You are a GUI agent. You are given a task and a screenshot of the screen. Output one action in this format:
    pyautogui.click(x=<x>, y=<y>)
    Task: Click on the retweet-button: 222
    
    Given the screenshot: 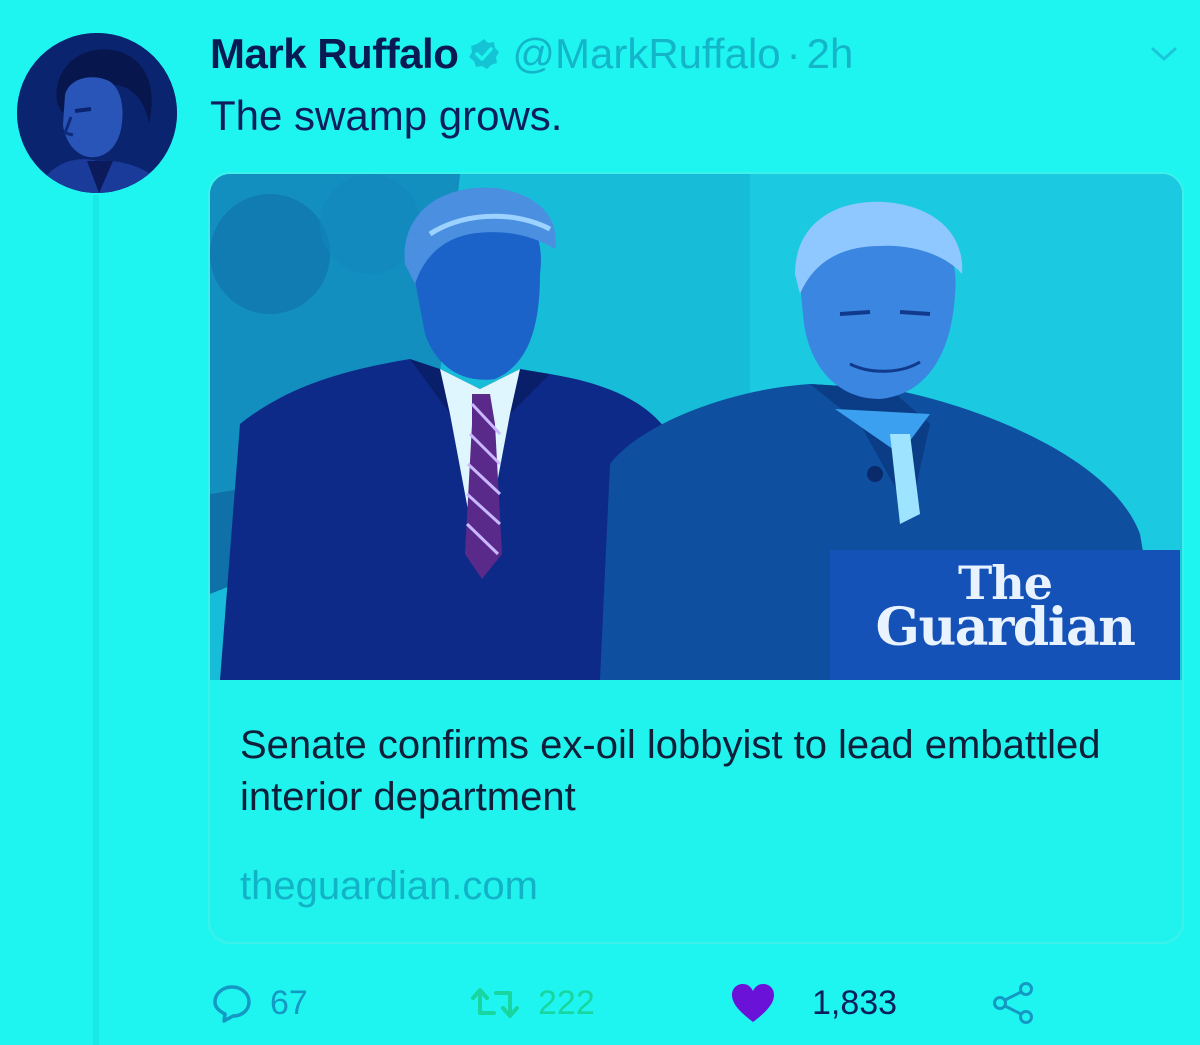 What is the action you would take?
    pyautogui.click(x=532, y=1003)
    